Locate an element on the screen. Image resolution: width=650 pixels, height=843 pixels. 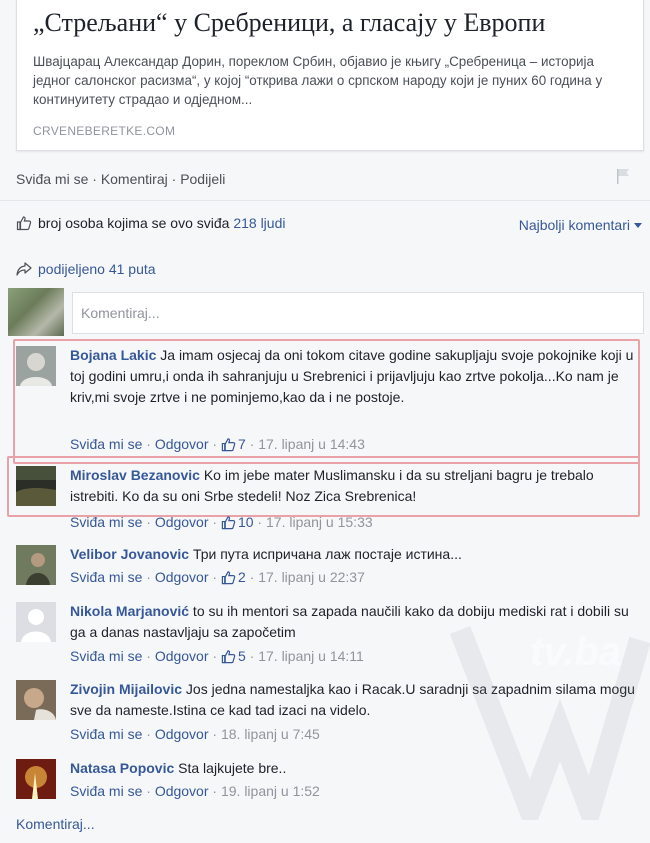
comment-author: Zivojin Mijailovic is located at coordinates (126, 689).